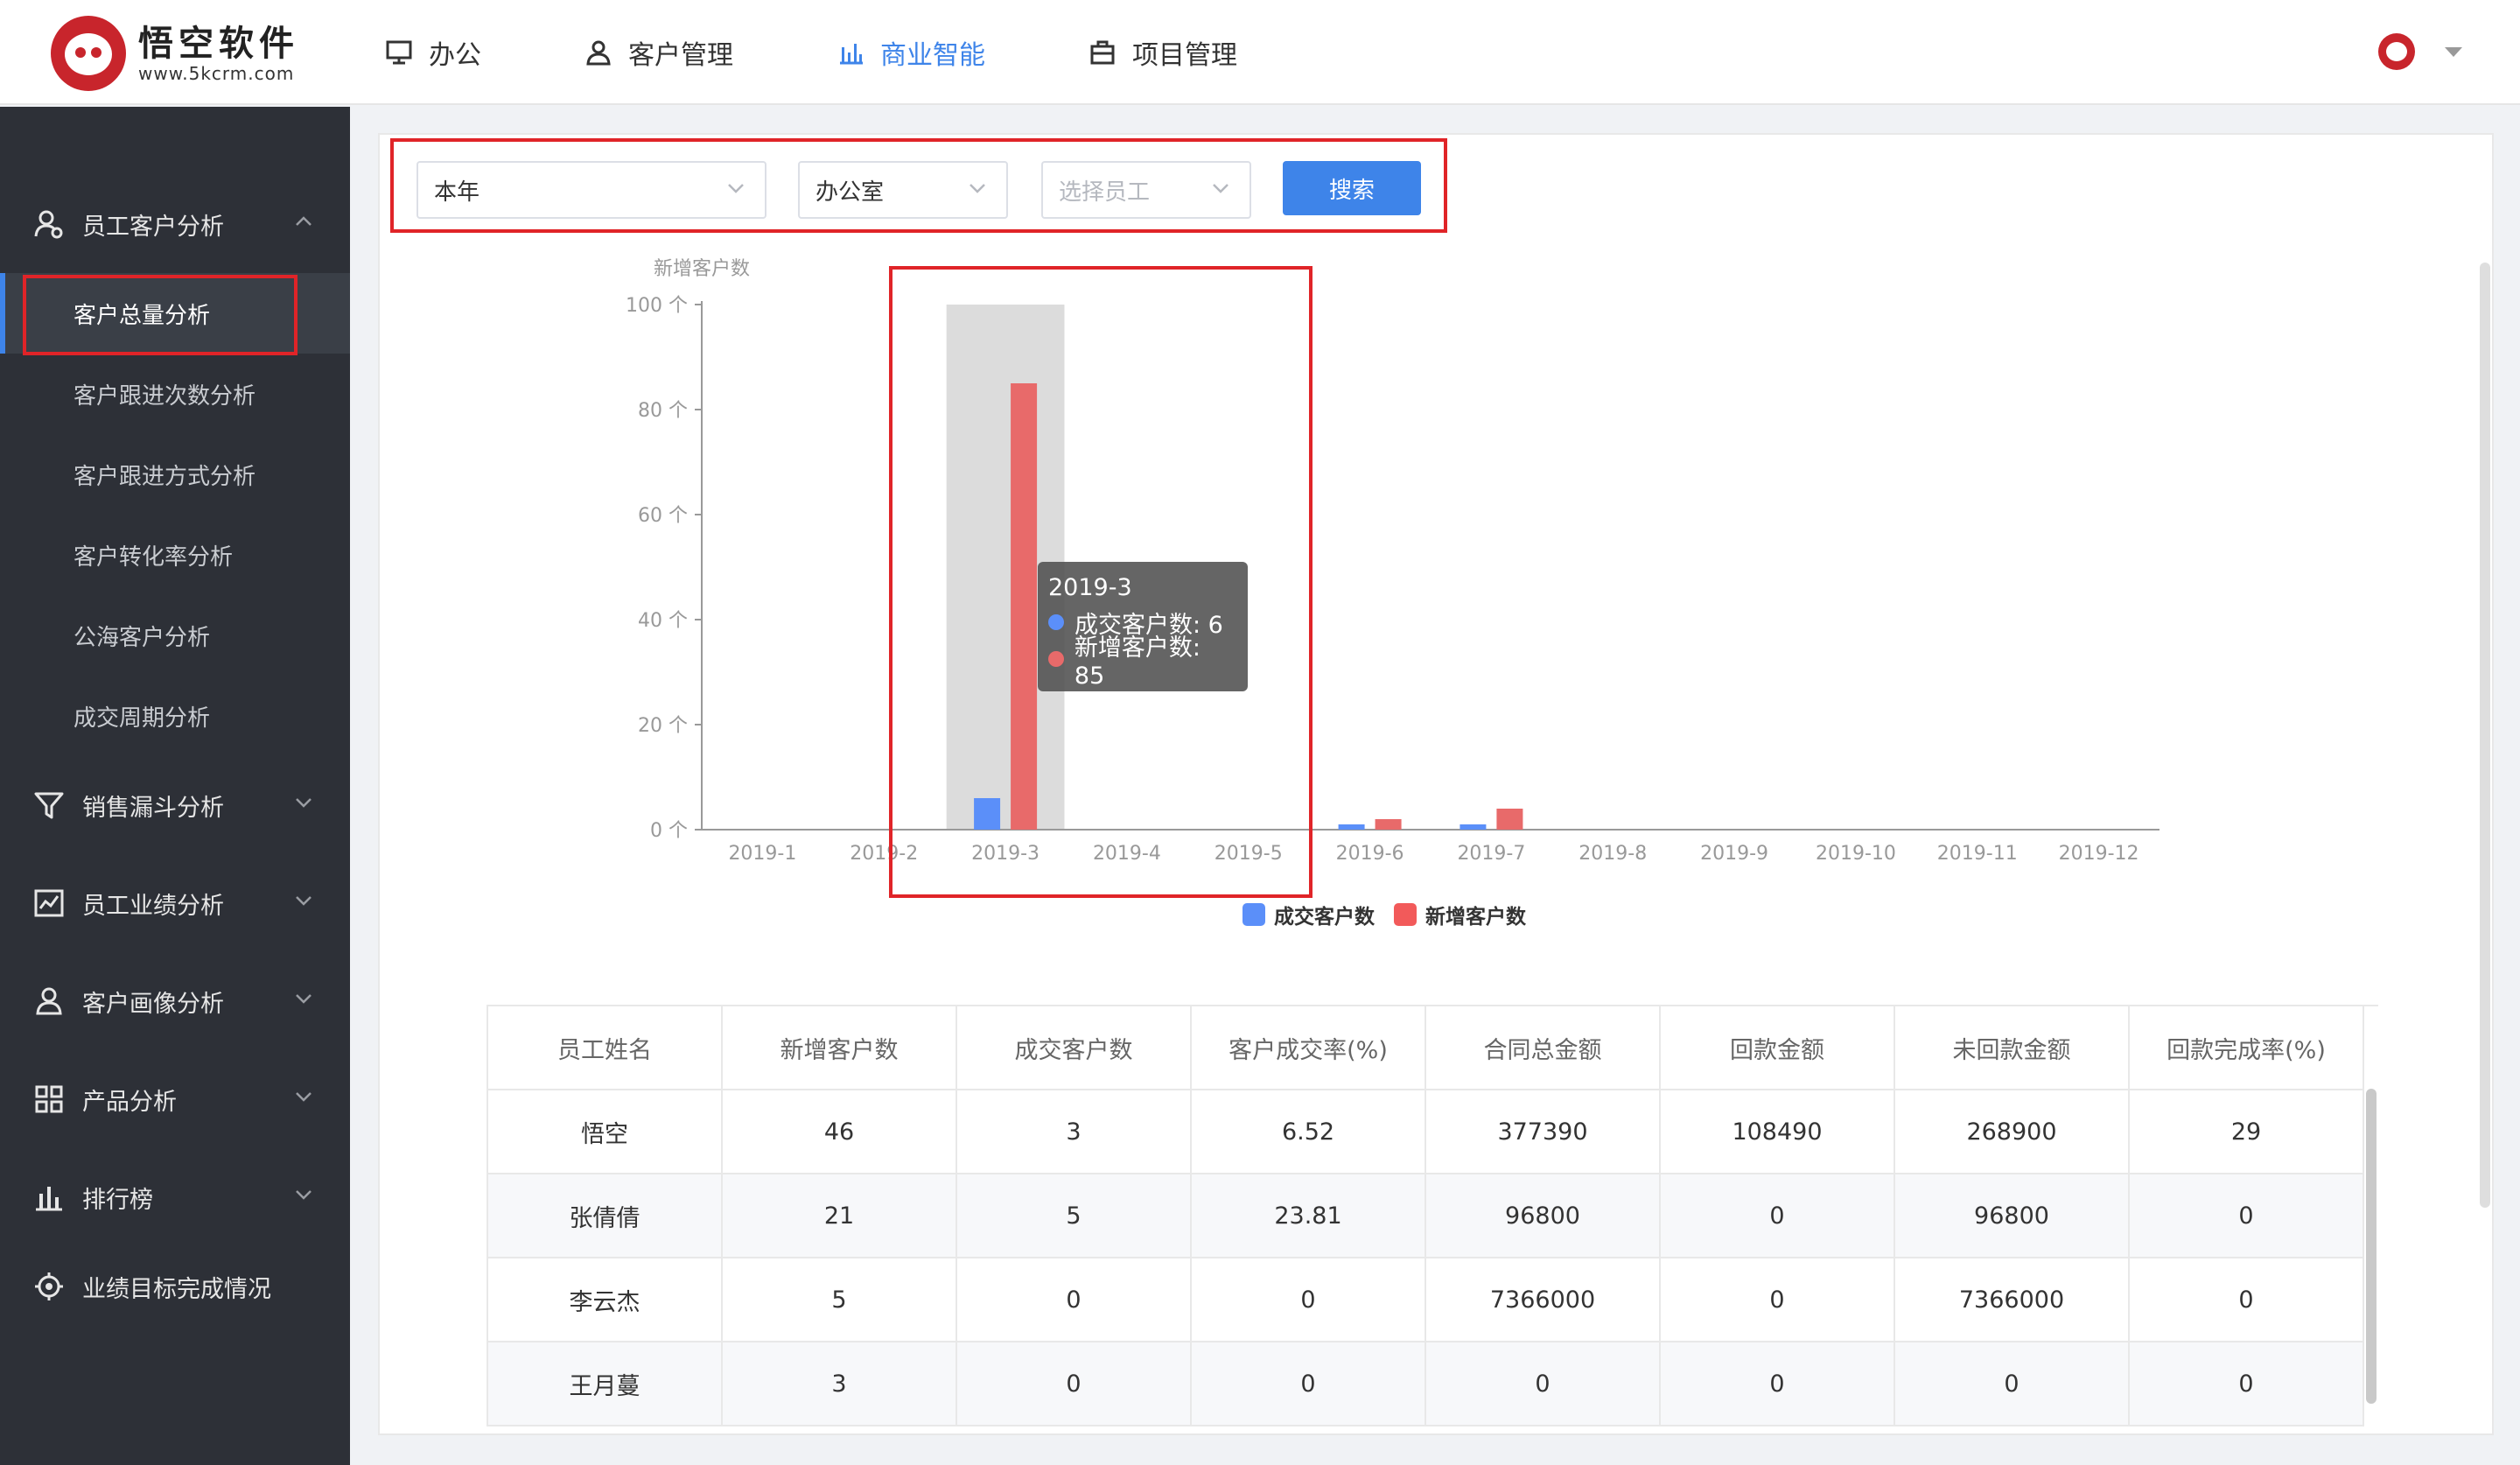 The image size is (2520, 1465). What do you see at coordinates (1309, 1132) in the screenshot?
I see `table-cell: 6.52` at bounding box center [1309, 1132].